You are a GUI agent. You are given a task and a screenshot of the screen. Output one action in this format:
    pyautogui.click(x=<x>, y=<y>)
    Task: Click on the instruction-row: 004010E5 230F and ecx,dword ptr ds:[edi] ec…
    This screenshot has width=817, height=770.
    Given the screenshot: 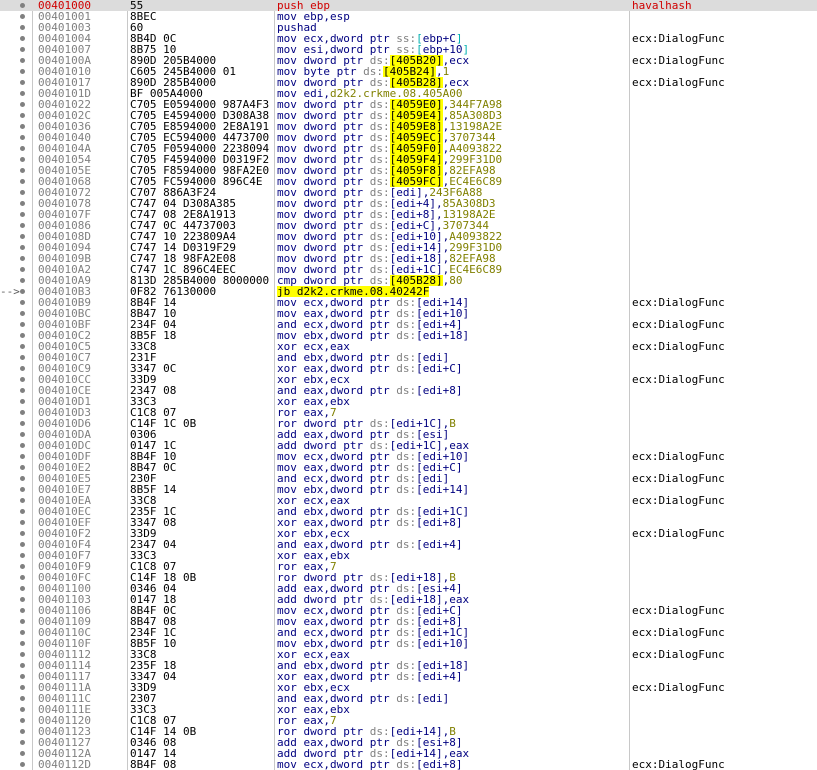 What is the action you would take?
    pyautogui.click(x=408, y=478)
    